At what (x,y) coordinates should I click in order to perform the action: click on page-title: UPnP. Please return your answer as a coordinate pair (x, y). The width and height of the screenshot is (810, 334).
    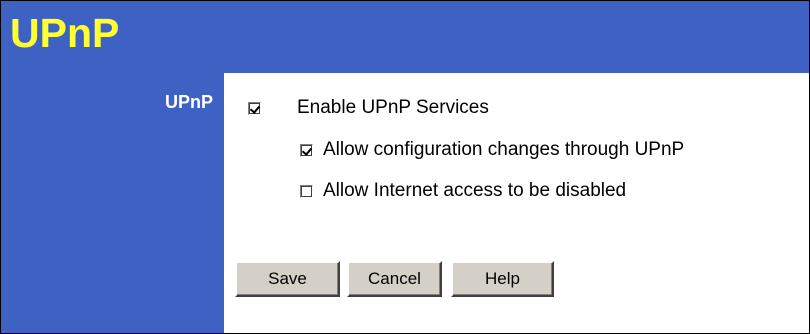
    Looking at the image, I should click on (65, 33).